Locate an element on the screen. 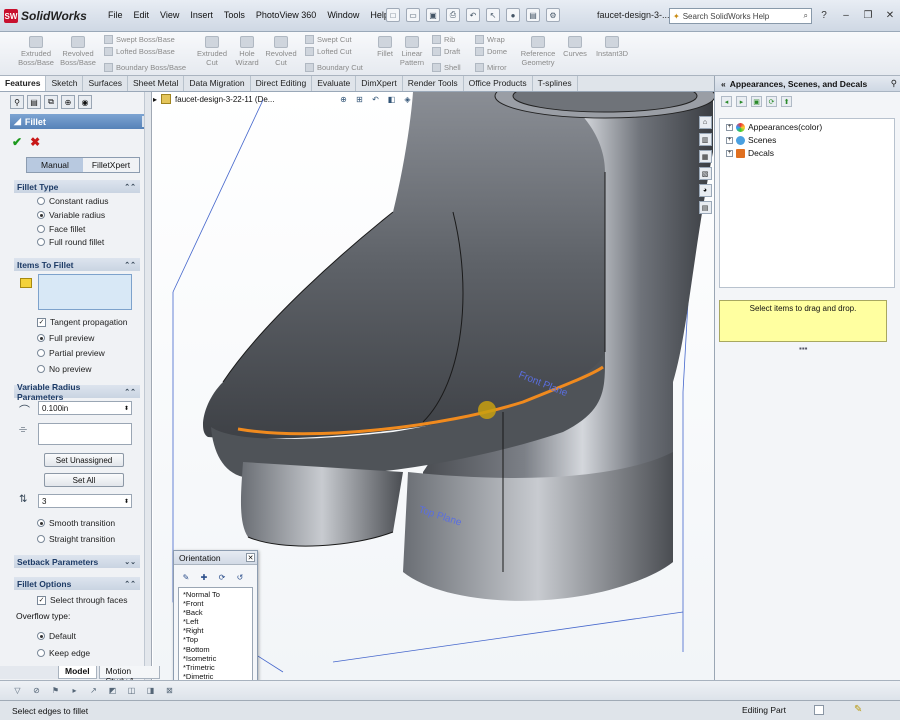 The height and width of the screenshot is (720, 900). view-item: *Bottom is located at coordinates (215, 649).